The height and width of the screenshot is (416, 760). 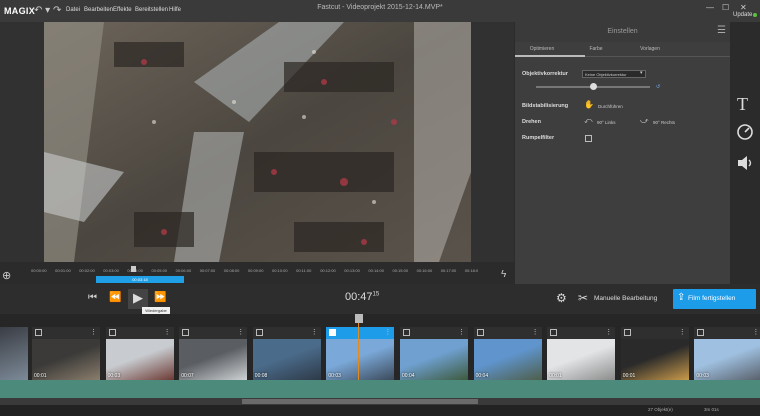 I want to click on menu-bereitstellen: Bereitstellen, so click(x=151, y=10).